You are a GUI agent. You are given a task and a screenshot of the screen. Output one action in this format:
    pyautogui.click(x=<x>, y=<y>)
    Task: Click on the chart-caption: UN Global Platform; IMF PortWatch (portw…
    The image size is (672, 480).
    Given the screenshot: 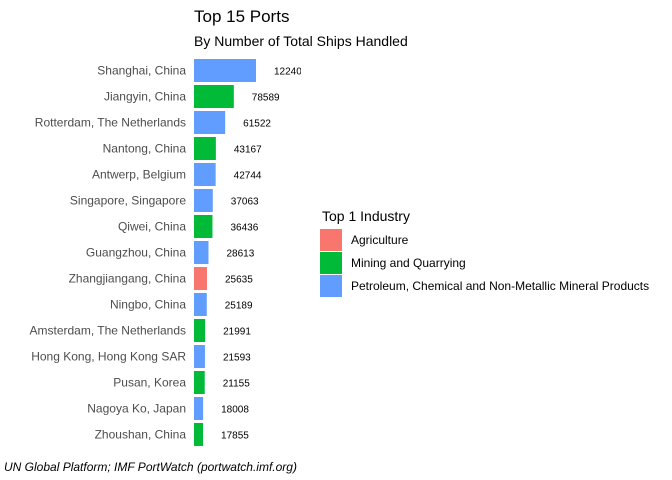 What is the action you would take?
    pyautogui.click(x=150, y=467)
    